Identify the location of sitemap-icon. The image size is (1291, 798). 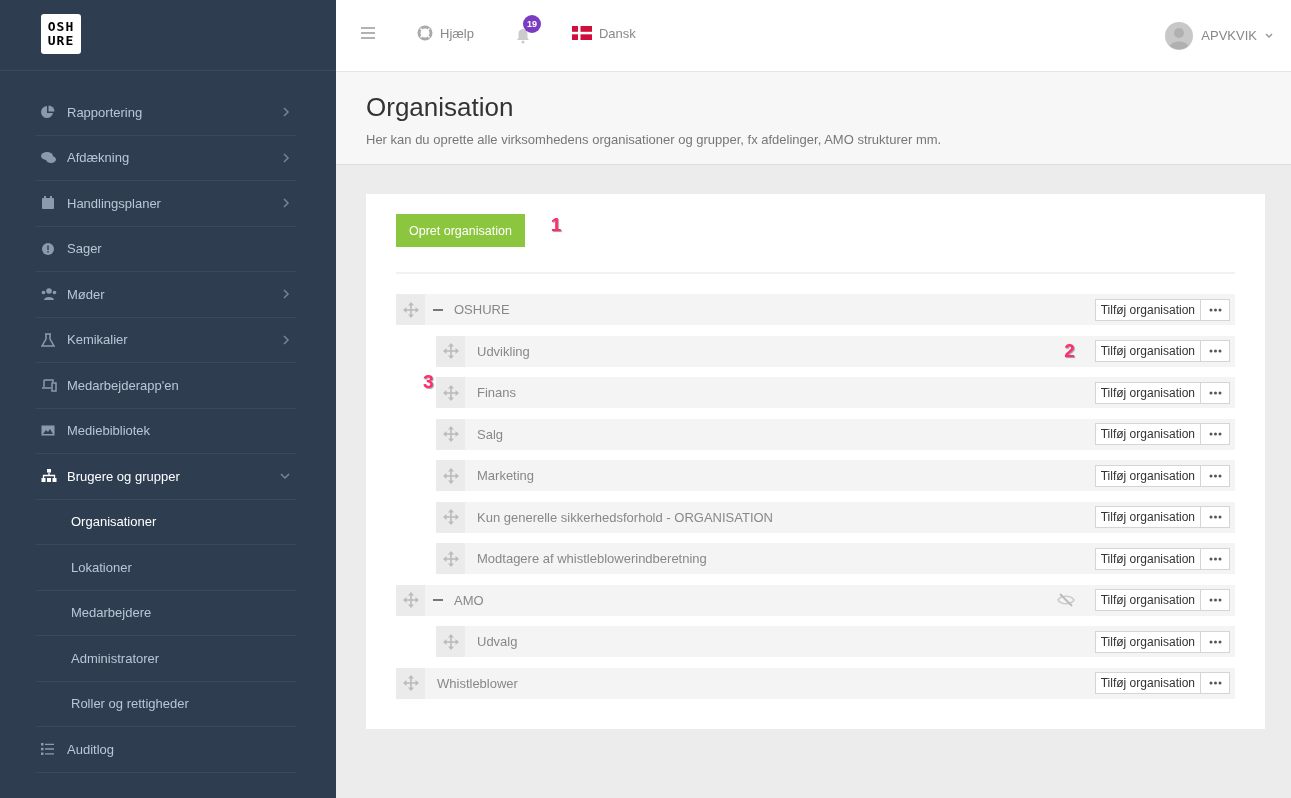
(49, 476).